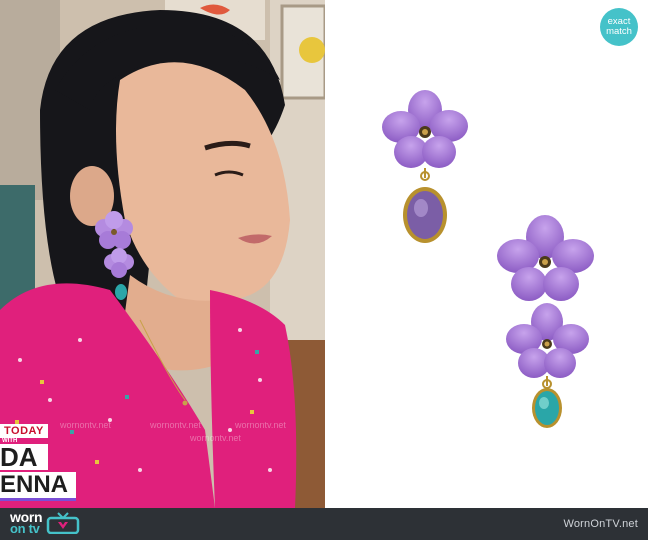  Describe the element at coordinates (425, 166) in the screenshot. I see `earring-small` at that location.